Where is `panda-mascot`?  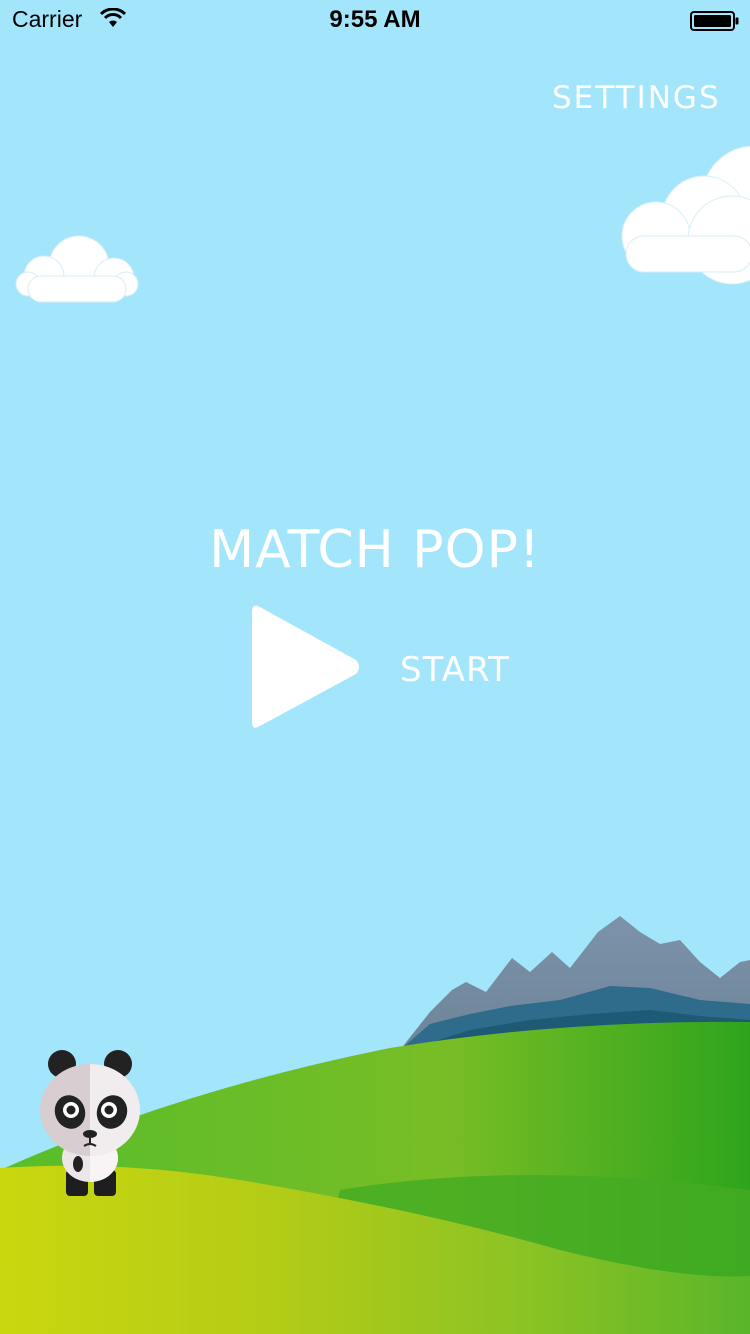
panda-mascot is located at coordinates (90, 1123).